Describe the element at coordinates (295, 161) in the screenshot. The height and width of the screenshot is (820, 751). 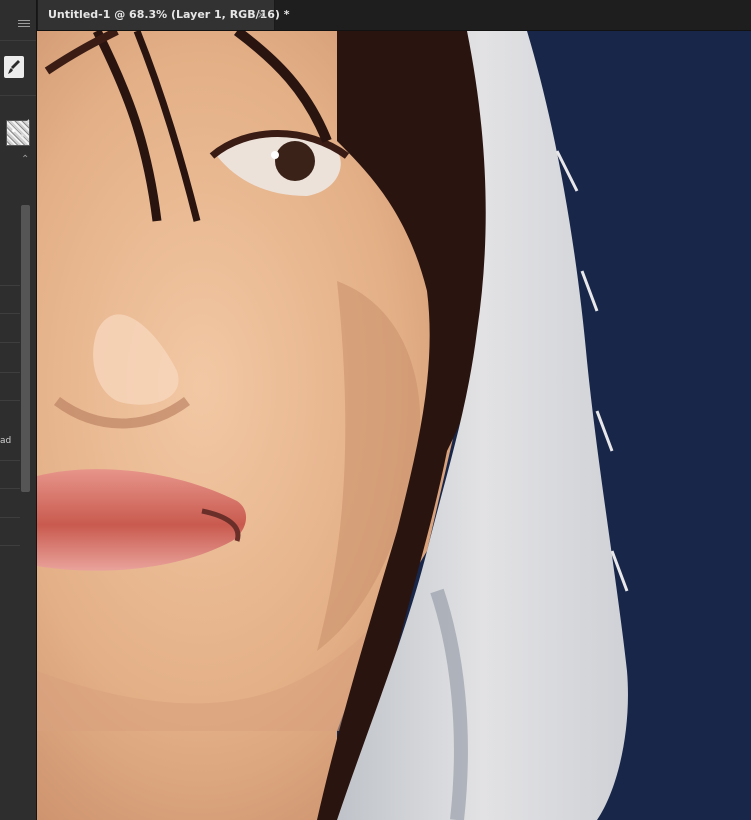
I see `iris` at that location.